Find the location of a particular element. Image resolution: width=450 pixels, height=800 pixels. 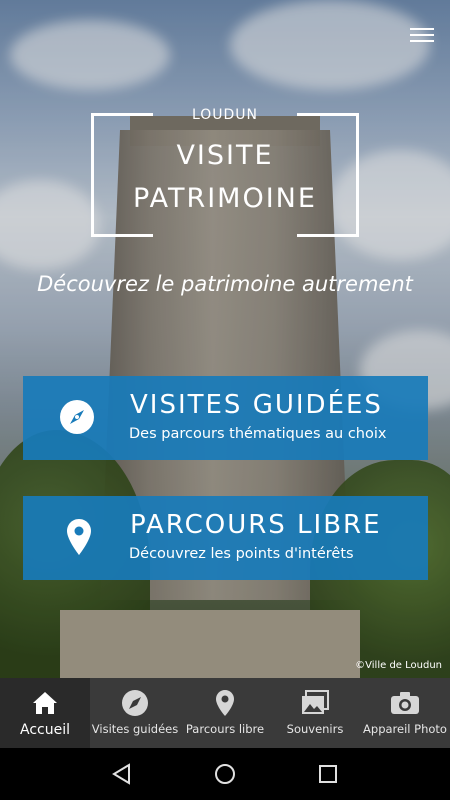

nav-souvenirs: Souvenirs is located at coordinates (315, 713).